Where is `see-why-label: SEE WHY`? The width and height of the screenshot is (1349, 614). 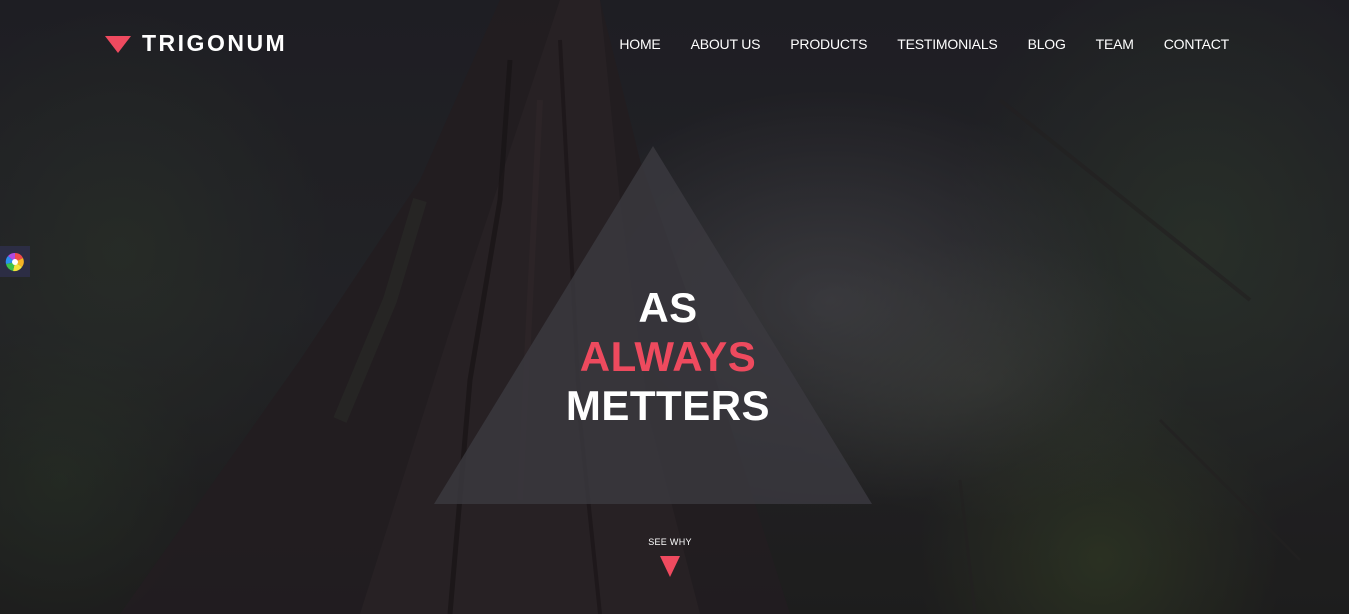
see-why-label: SEE WHY is located at coordinates (670, 542).